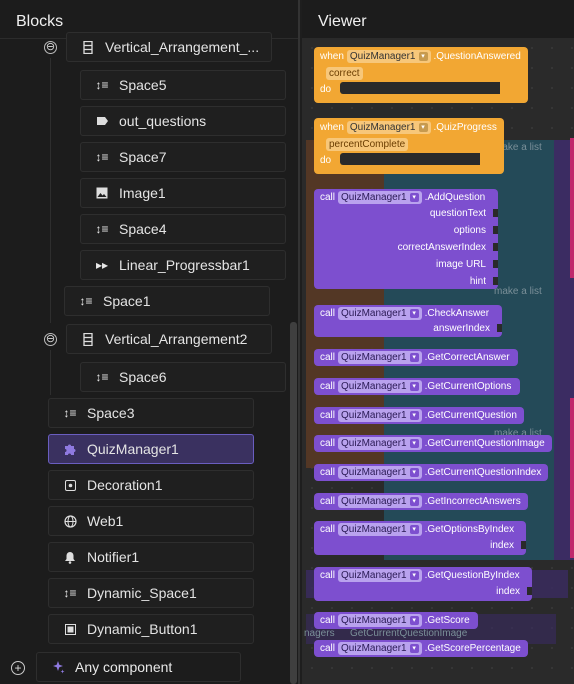 This screenshot has width=574, height=684. I want to click on any-component-item: Any component, so click(138, 667).